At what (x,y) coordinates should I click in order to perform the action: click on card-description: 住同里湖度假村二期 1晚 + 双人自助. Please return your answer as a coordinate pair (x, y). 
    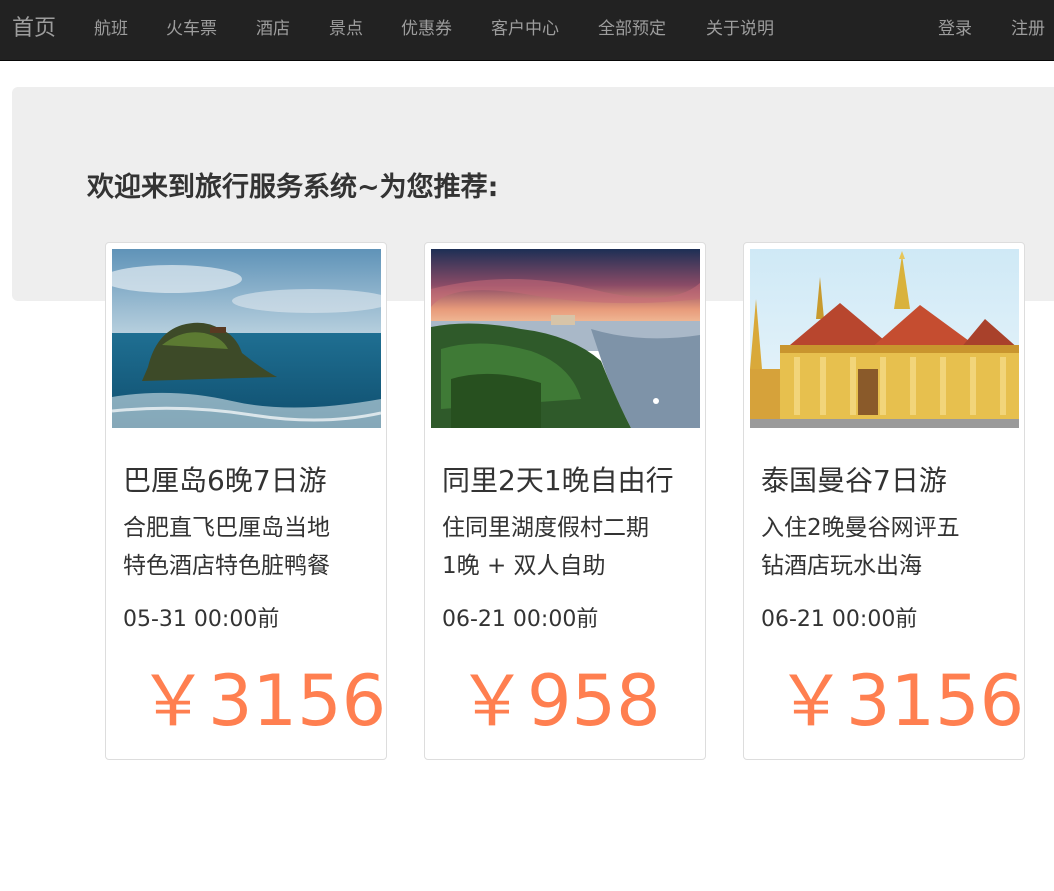
    Looking at the image, I should click on (567, 547).